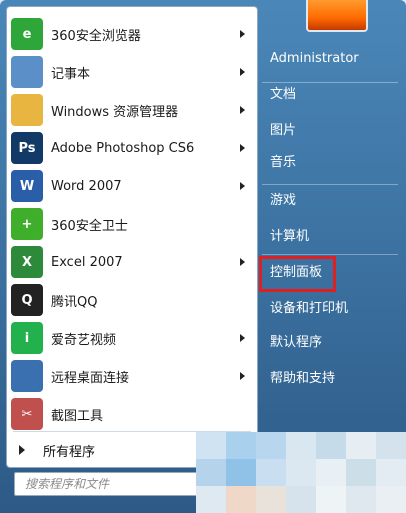 This screenshot has height=513, width=406. I want to click on excel-icon: X, so click(27, 262).